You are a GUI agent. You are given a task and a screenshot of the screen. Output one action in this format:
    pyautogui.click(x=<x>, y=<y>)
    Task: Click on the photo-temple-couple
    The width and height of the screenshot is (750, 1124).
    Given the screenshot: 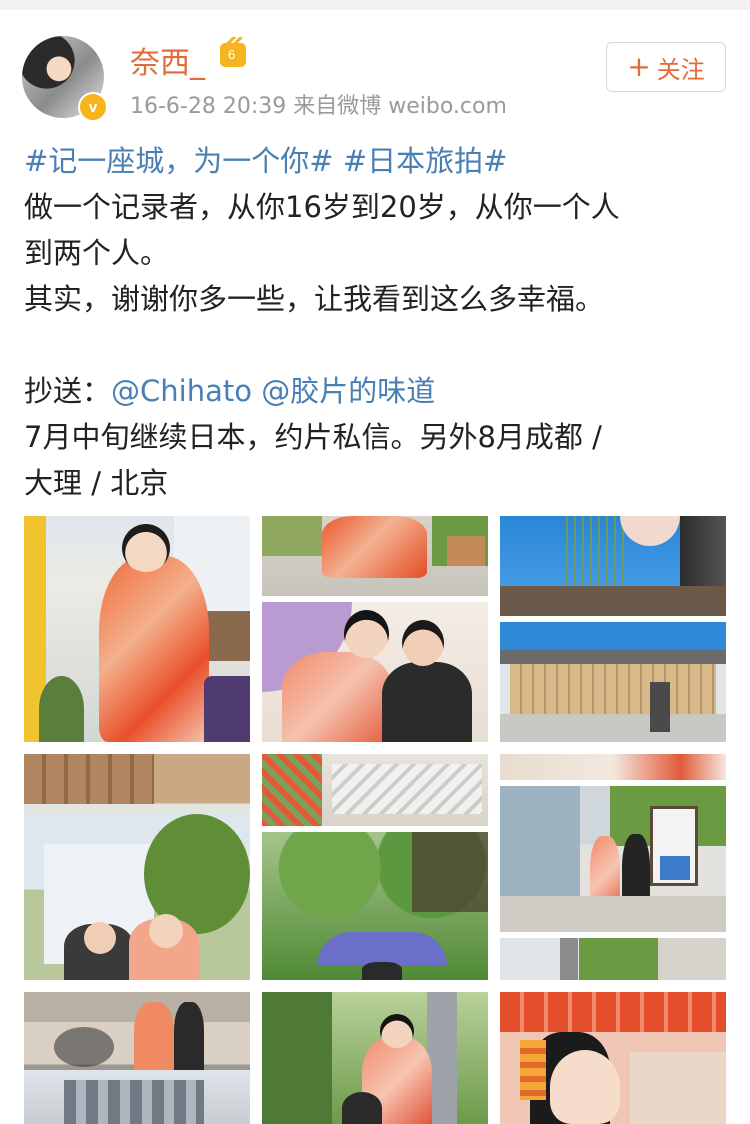 What is the action you would take?
    pyautogui.click(x=613, y=859)
    